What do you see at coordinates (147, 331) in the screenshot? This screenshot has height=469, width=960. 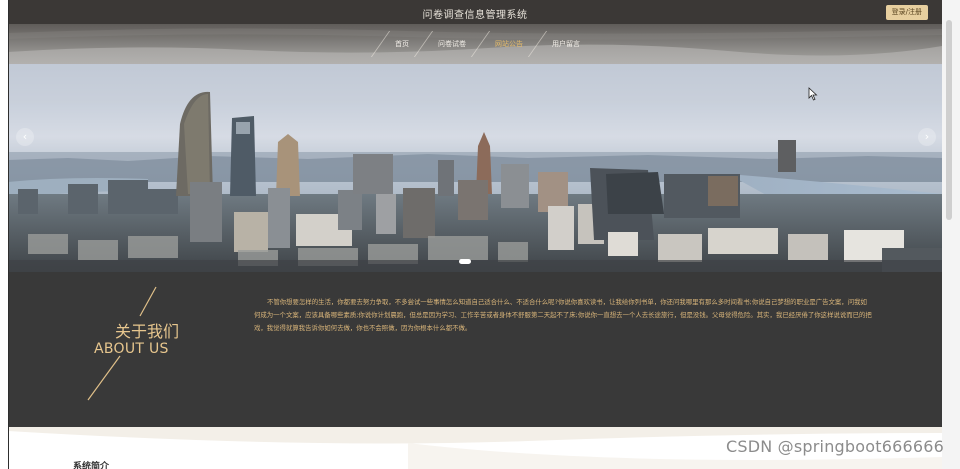 I see `about-title-cn: 关于我们` at bounding box center [147, 331].